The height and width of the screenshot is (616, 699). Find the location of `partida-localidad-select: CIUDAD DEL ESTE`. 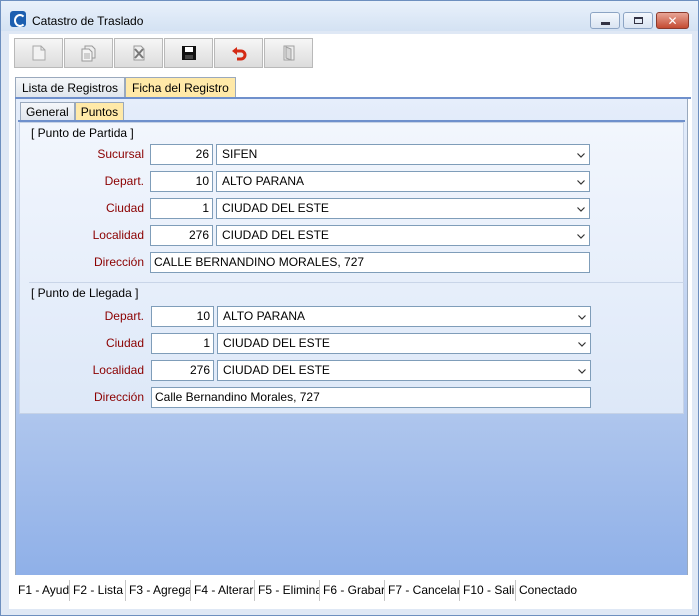

partida-localidad-select: CIUDAD DEL ESTE is located at coordinates (403, 235).